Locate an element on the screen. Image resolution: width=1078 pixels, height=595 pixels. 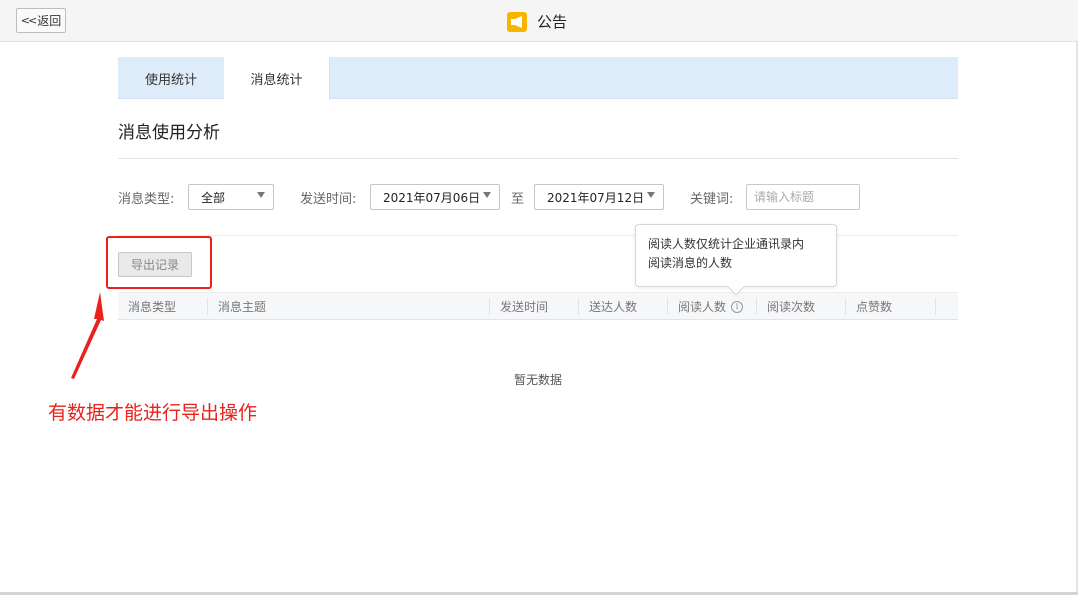
tooltip: 阅读人数仅统计企业通讯录内 阅读消息的人数 is located at coordinates (736, 260).